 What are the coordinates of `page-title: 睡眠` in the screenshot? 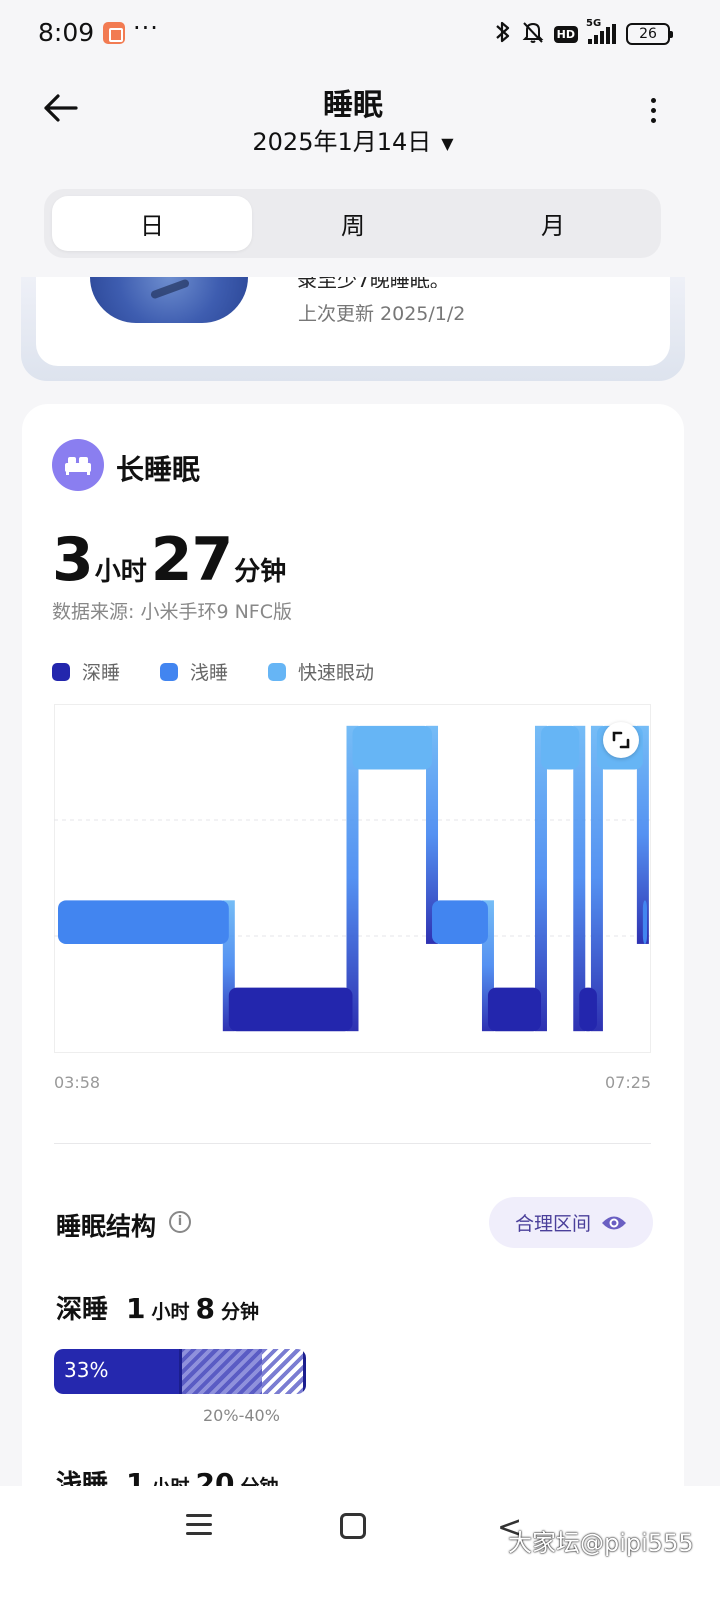 It's located at (353, 105).